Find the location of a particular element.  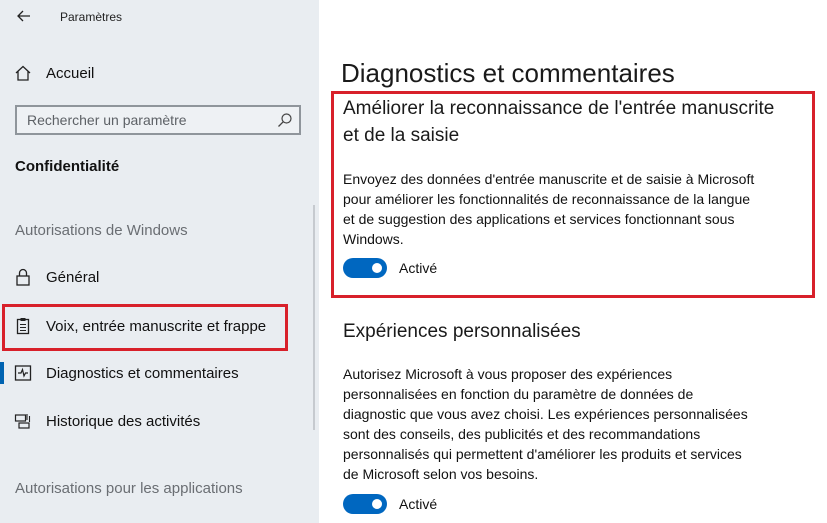

sidebar-scrollbar is located at coordinates (314, 317).